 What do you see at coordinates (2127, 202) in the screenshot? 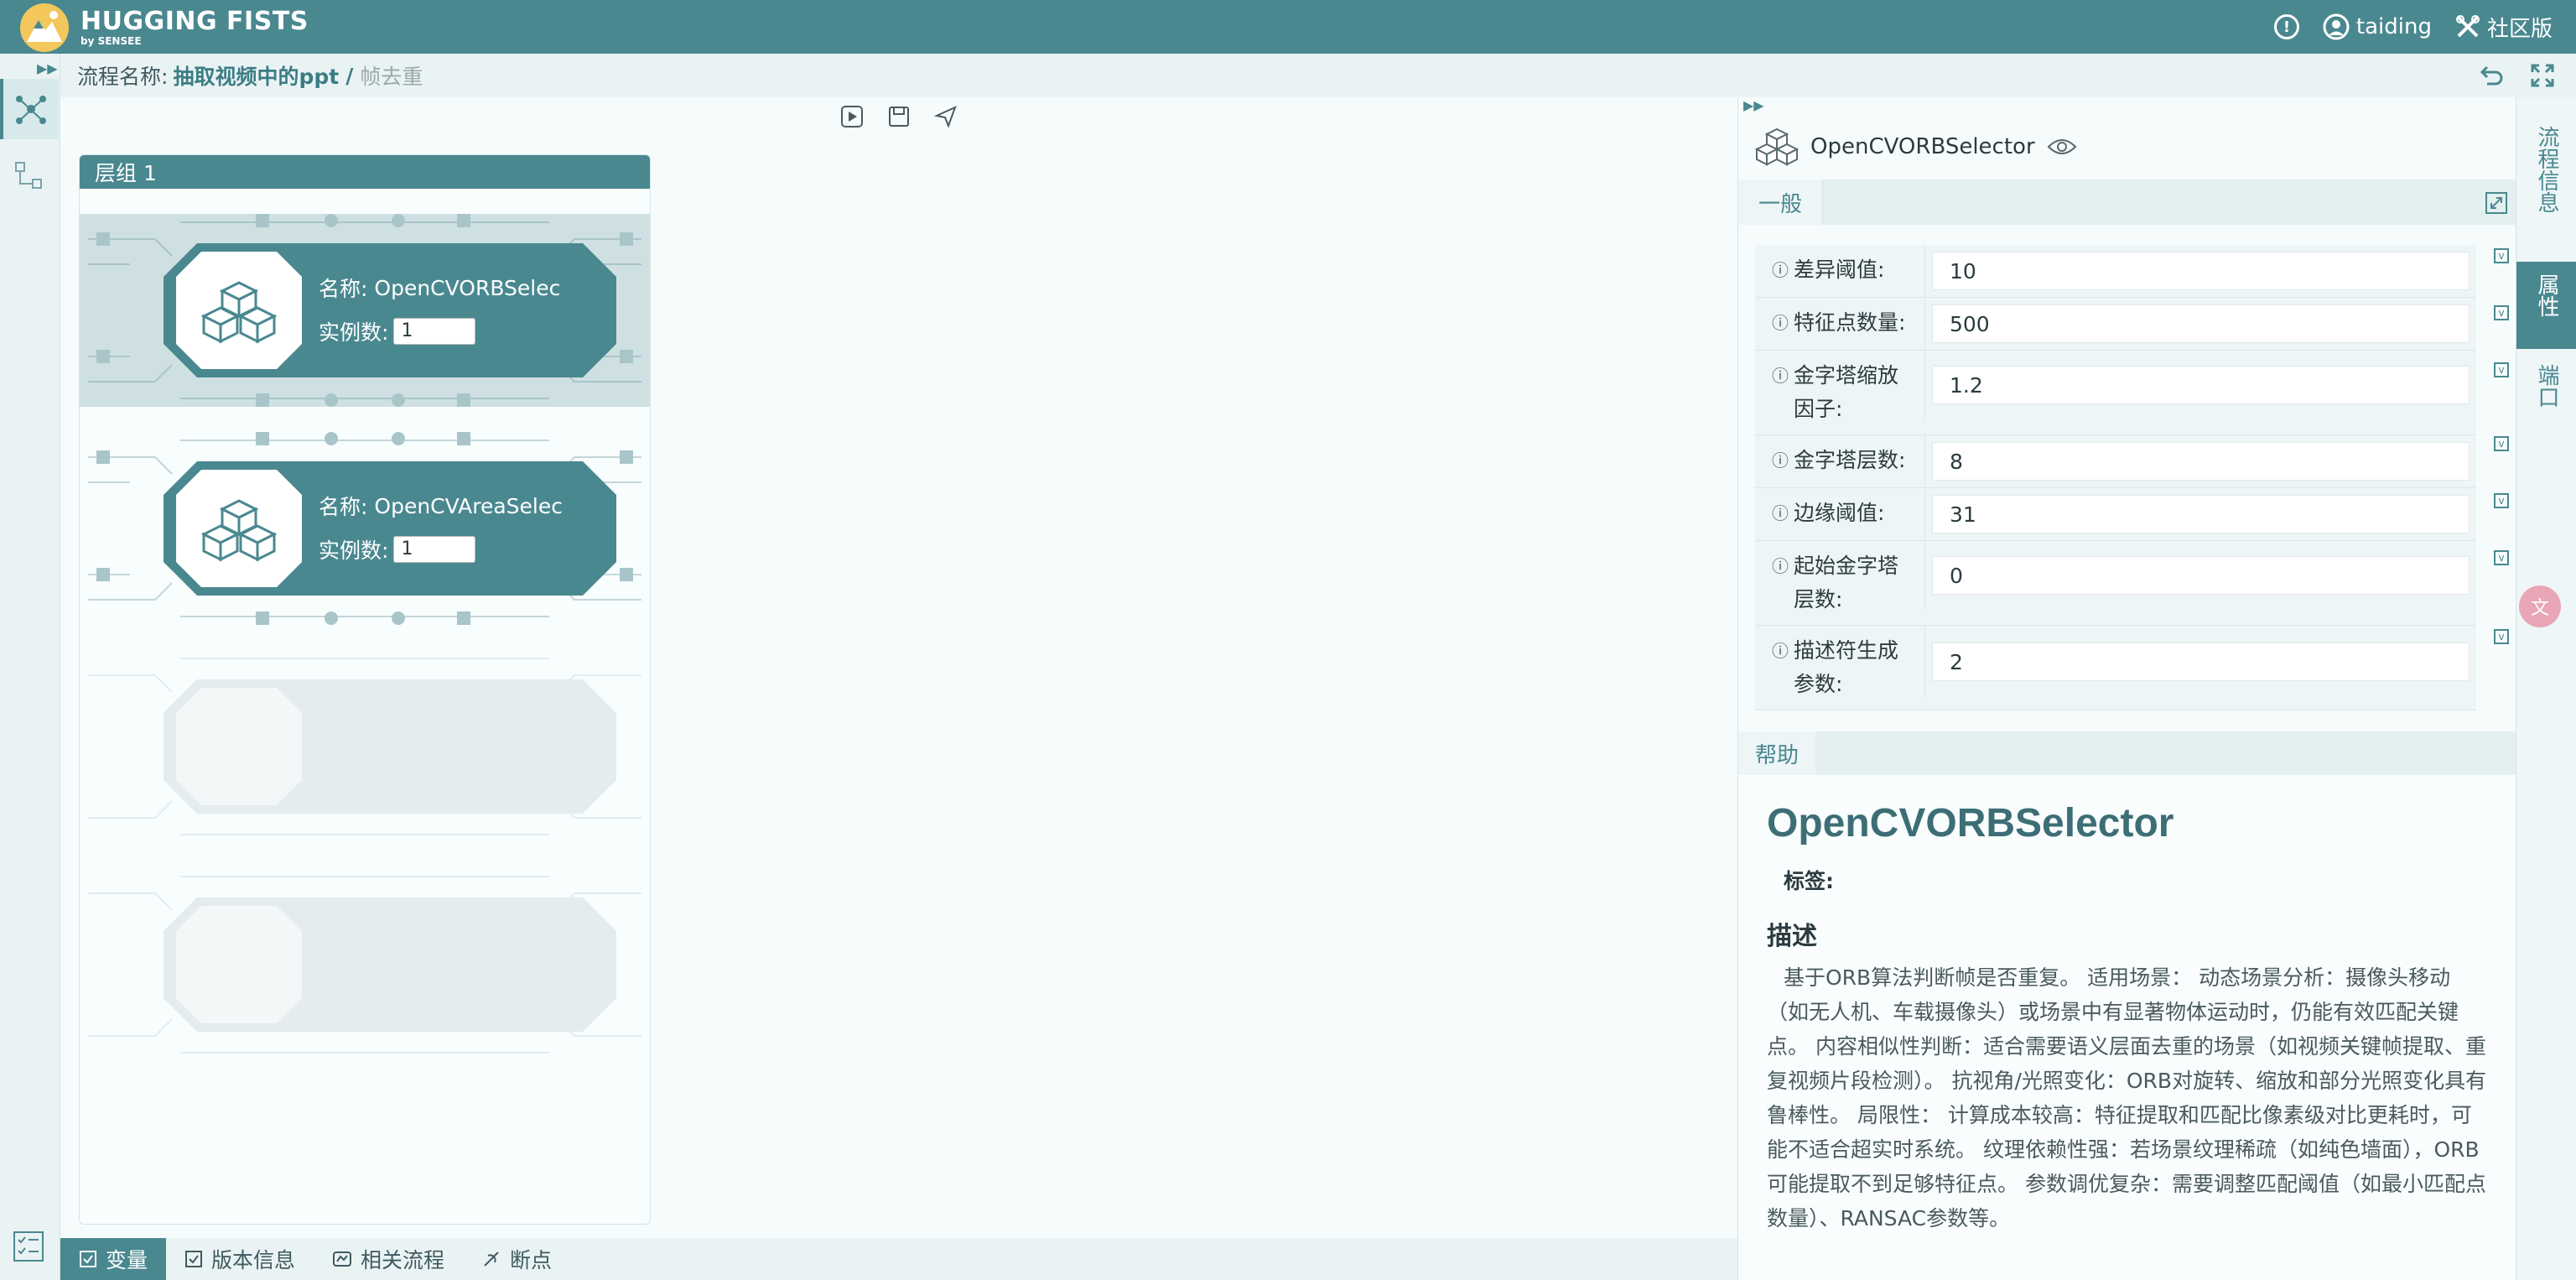
I see `general-tab-bar: 一般` at bounding box center [2127, 202].